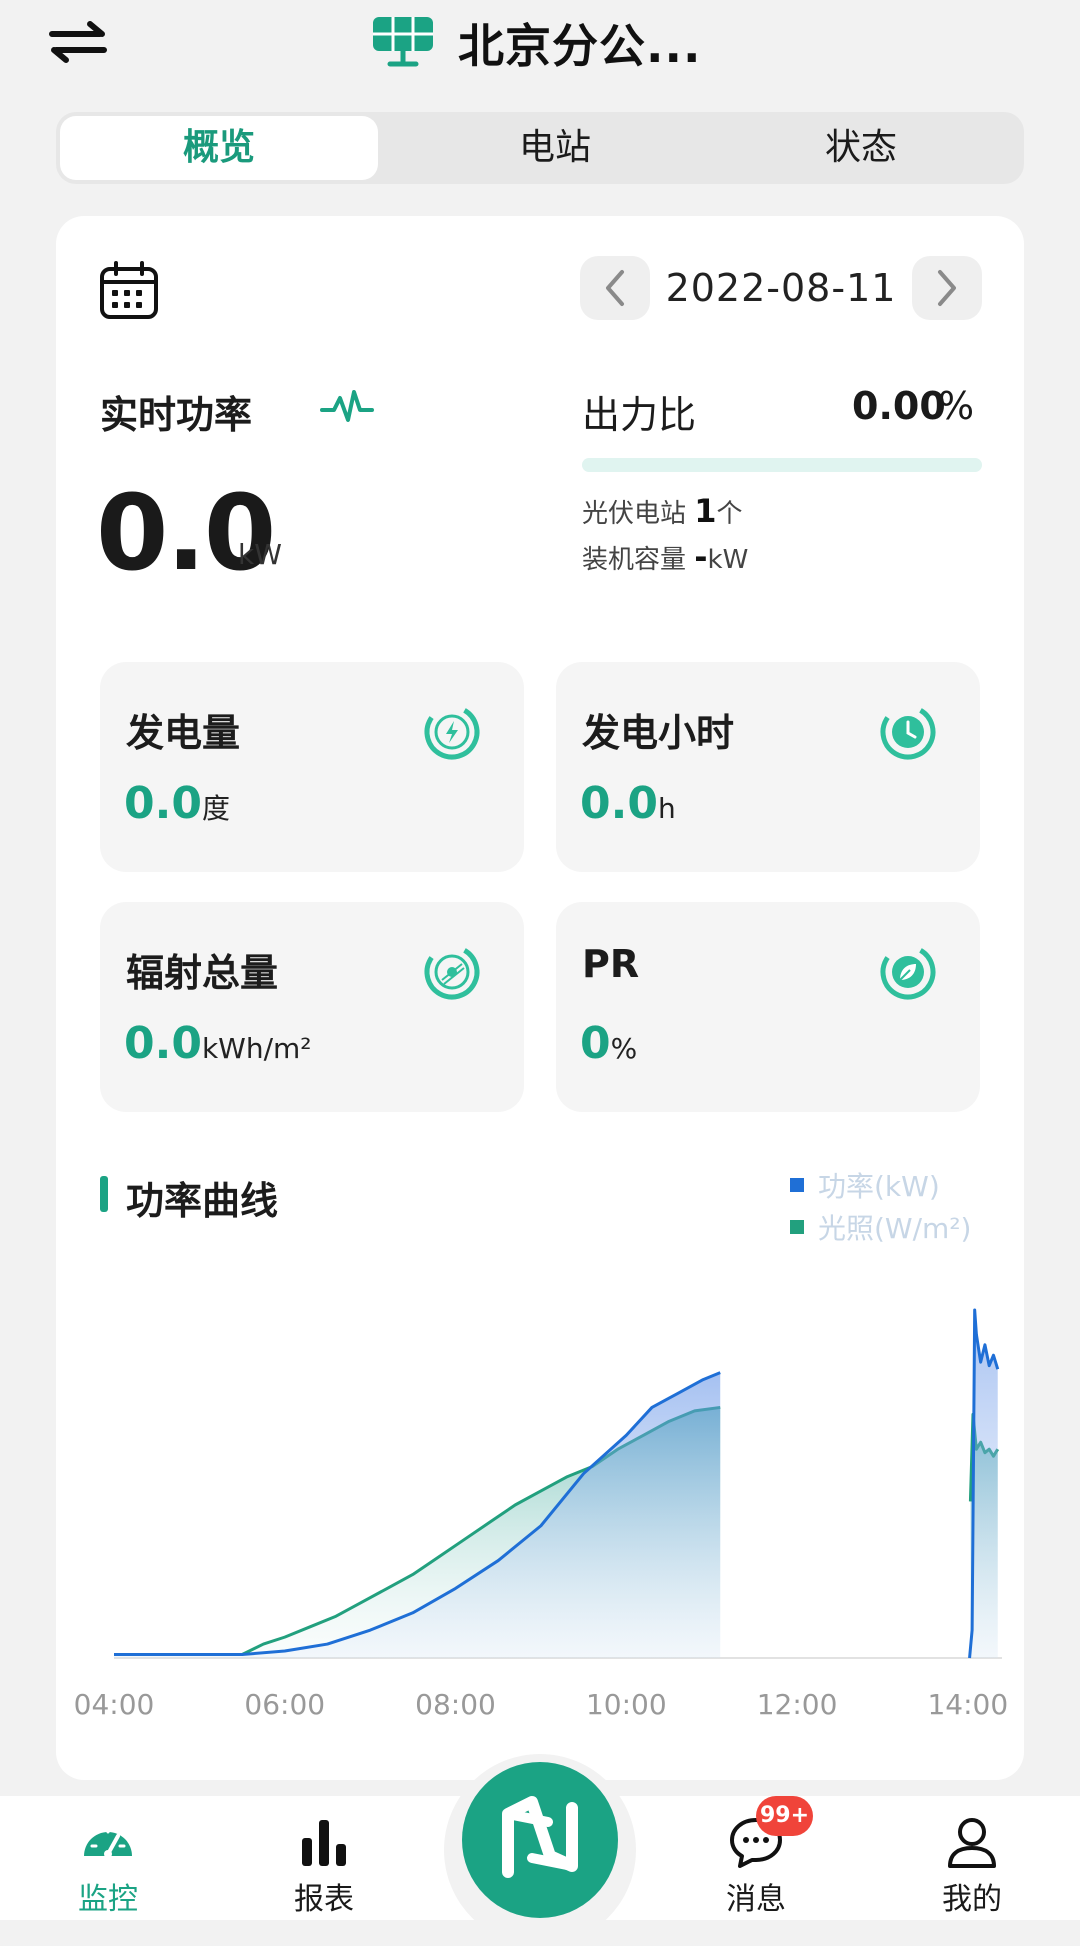  I want to click on realtime-power-unit: kW, so click(260, 554).